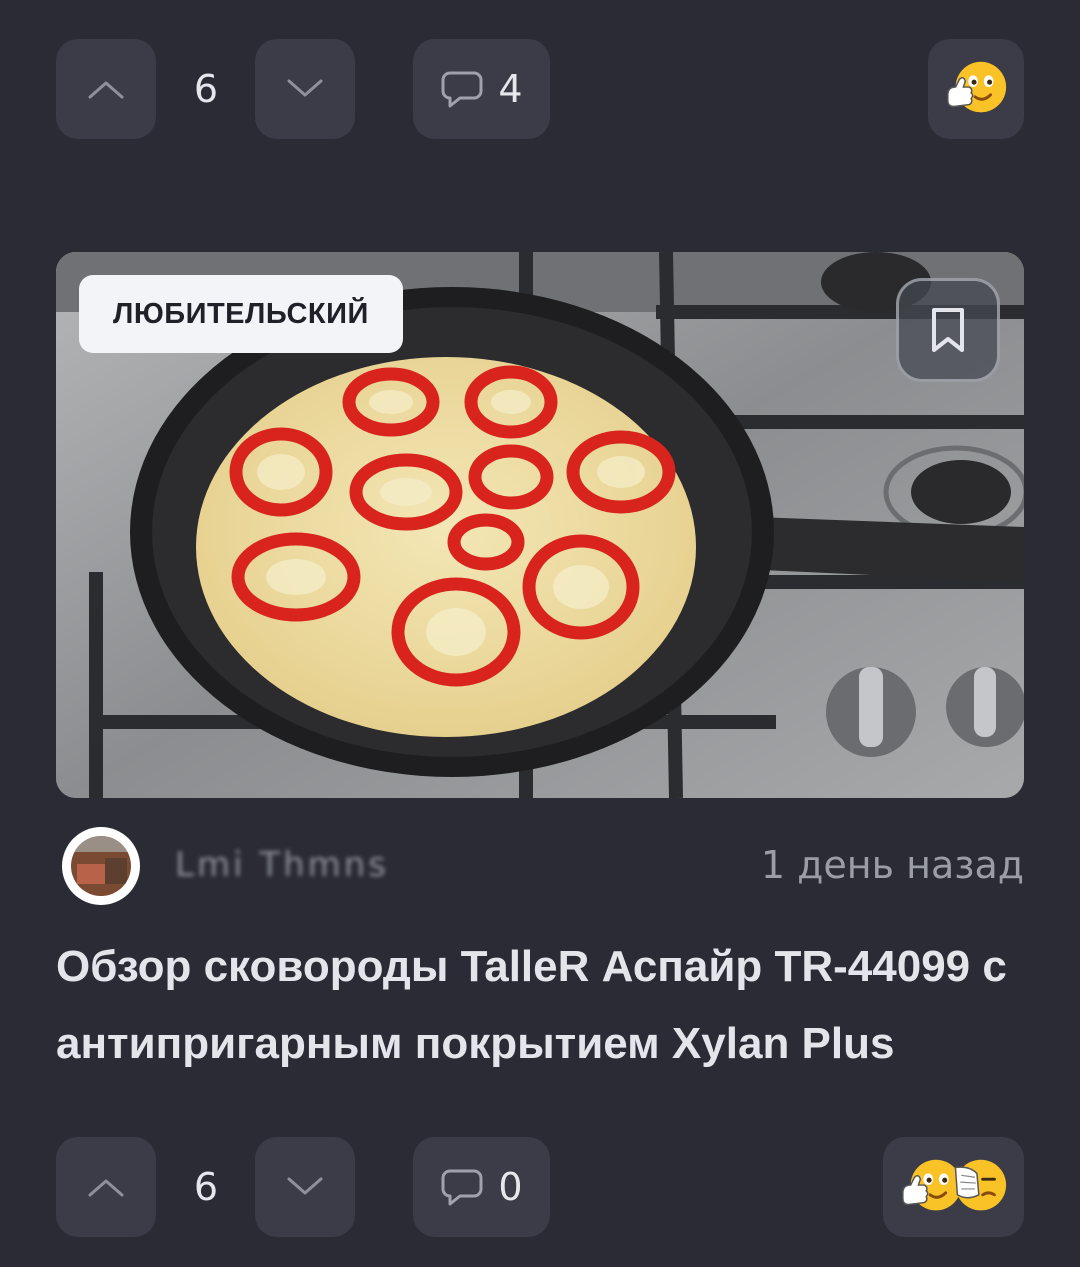 The width and height of the screenshot is (1080, 1267). I want to click on post-time: 1 день назад, so click(892, 865).